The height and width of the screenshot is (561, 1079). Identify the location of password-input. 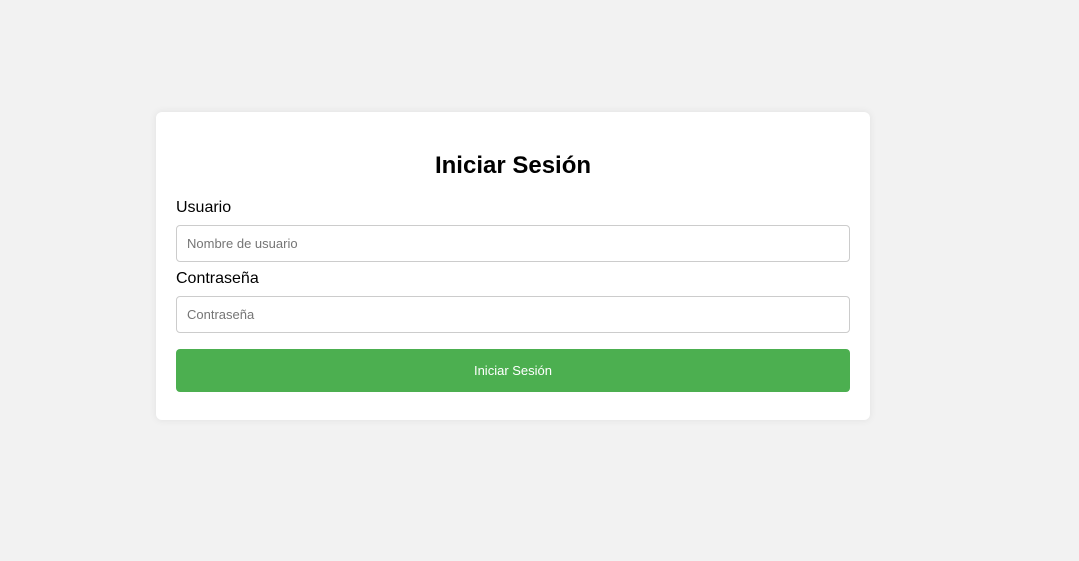
(513, 314).